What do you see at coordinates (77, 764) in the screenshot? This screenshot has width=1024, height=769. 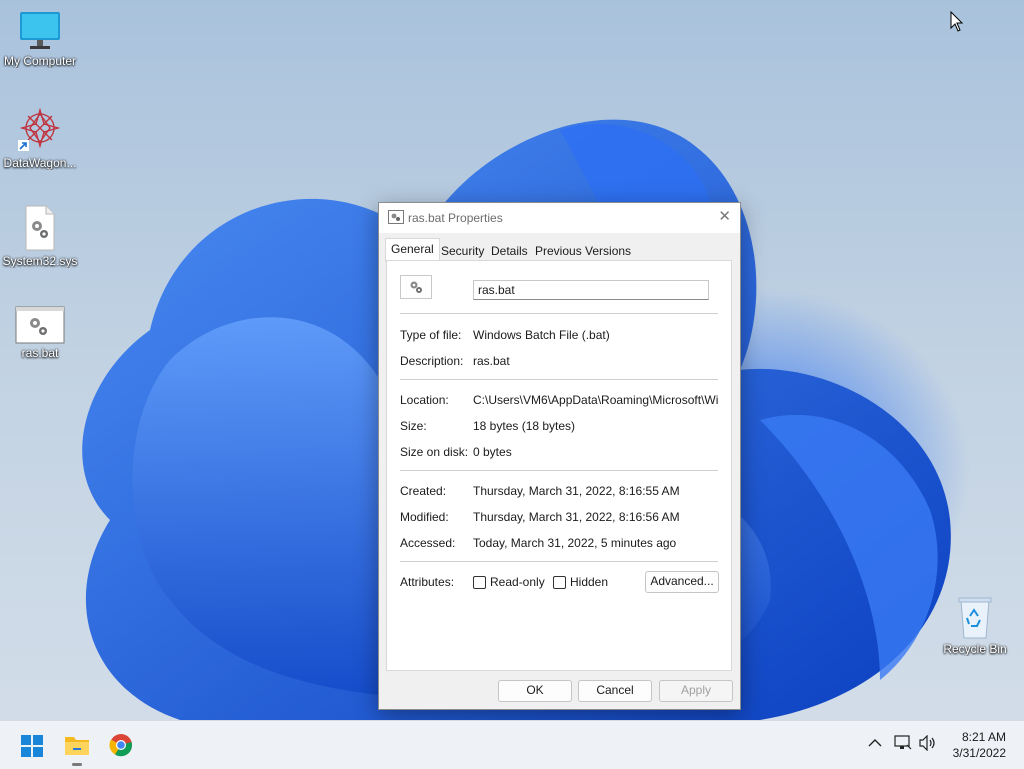 I see `running-indicator` at bounding box center [77, 764].